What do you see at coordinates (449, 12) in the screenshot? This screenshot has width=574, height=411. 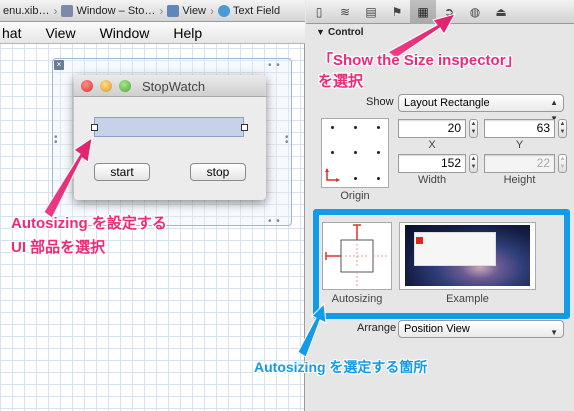 I see `connections-inspector-icon: ➲` at bounding box center [449, 12].